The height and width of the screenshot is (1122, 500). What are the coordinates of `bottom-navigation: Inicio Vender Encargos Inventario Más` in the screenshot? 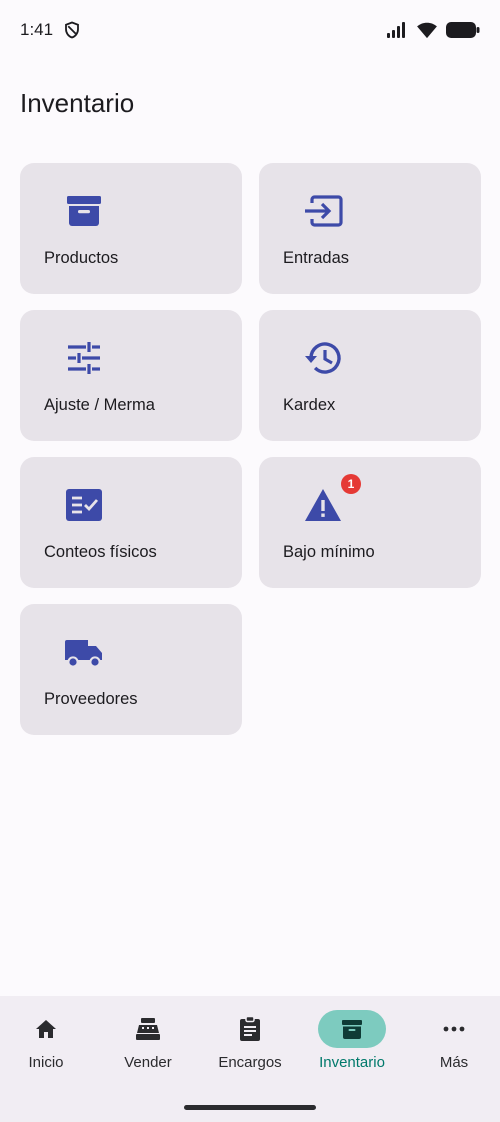 It's located at (250, 1059).